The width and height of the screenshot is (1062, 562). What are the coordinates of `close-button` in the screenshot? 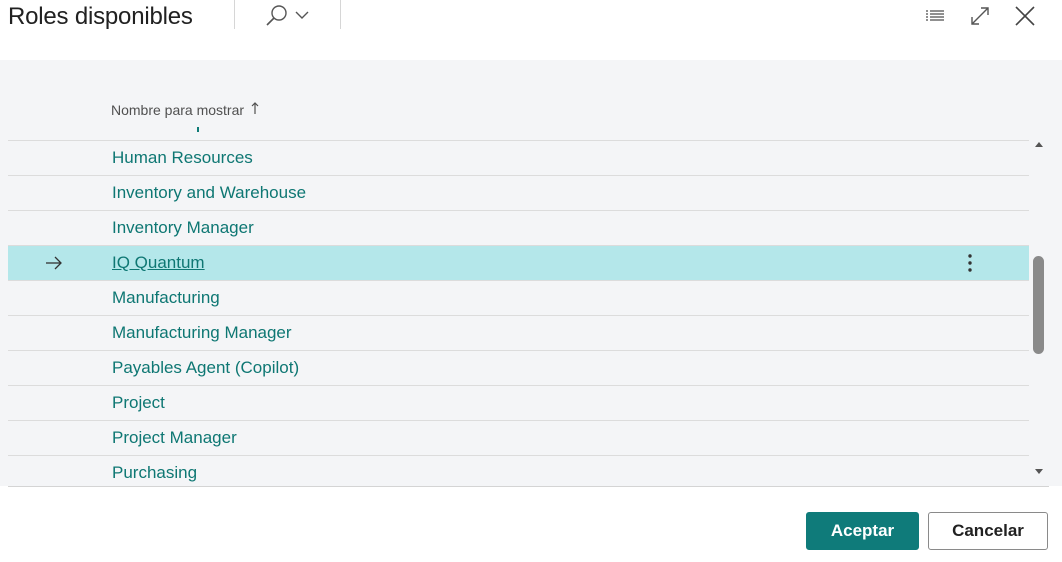 It's located at (1025, 16).